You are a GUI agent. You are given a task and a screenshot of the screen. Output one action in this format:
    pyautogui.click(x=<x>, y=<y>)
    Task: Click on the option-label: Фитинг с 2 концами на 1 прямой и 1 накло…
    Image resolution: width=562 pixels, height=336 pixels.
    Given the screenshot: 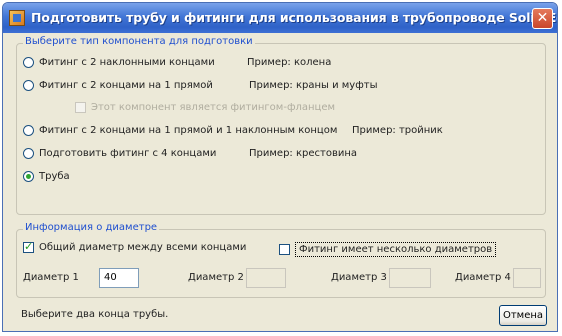 What is the action you would take?
    pyautogui.click(x=188, y=130)
    